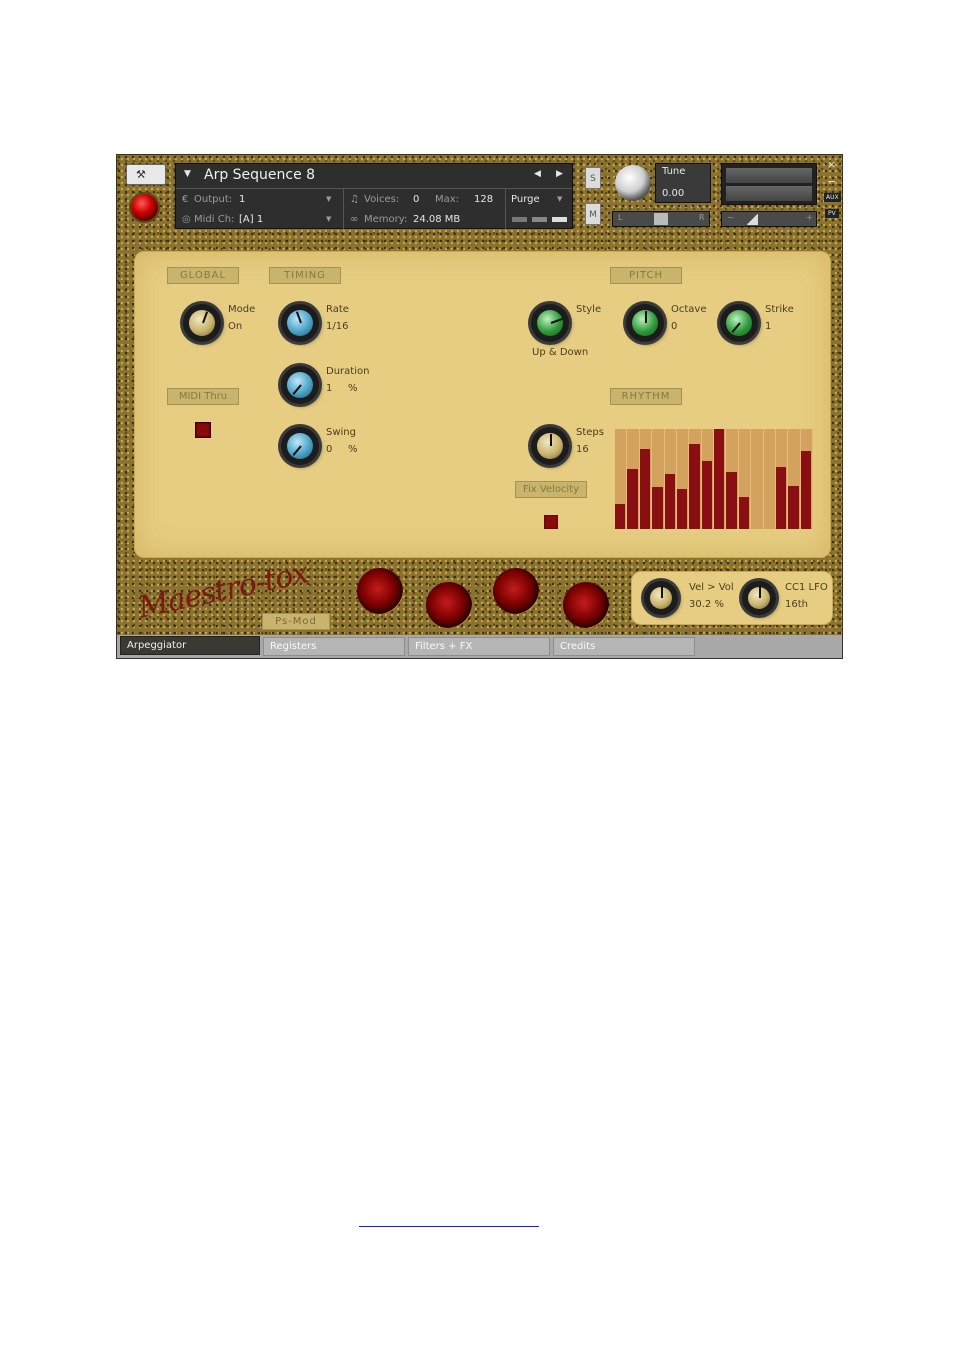 This screenshot has height=1350, width=955. Describe the element at coordinates (809, 217) in the screenshot. I see `volume-plus-label: +` at that location.